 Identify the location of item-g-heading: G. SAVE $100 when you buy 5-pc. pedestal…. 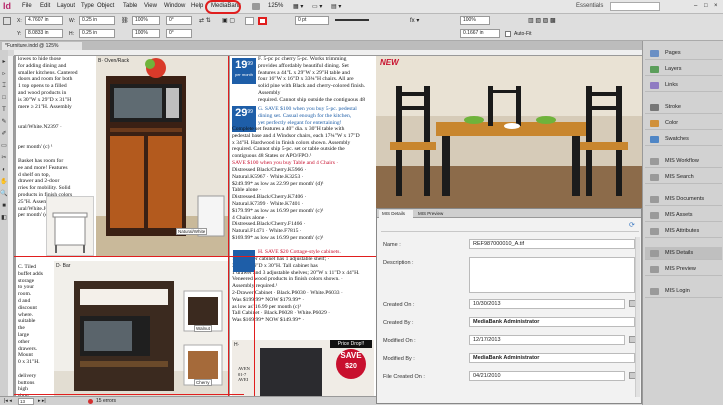
(316, 116).